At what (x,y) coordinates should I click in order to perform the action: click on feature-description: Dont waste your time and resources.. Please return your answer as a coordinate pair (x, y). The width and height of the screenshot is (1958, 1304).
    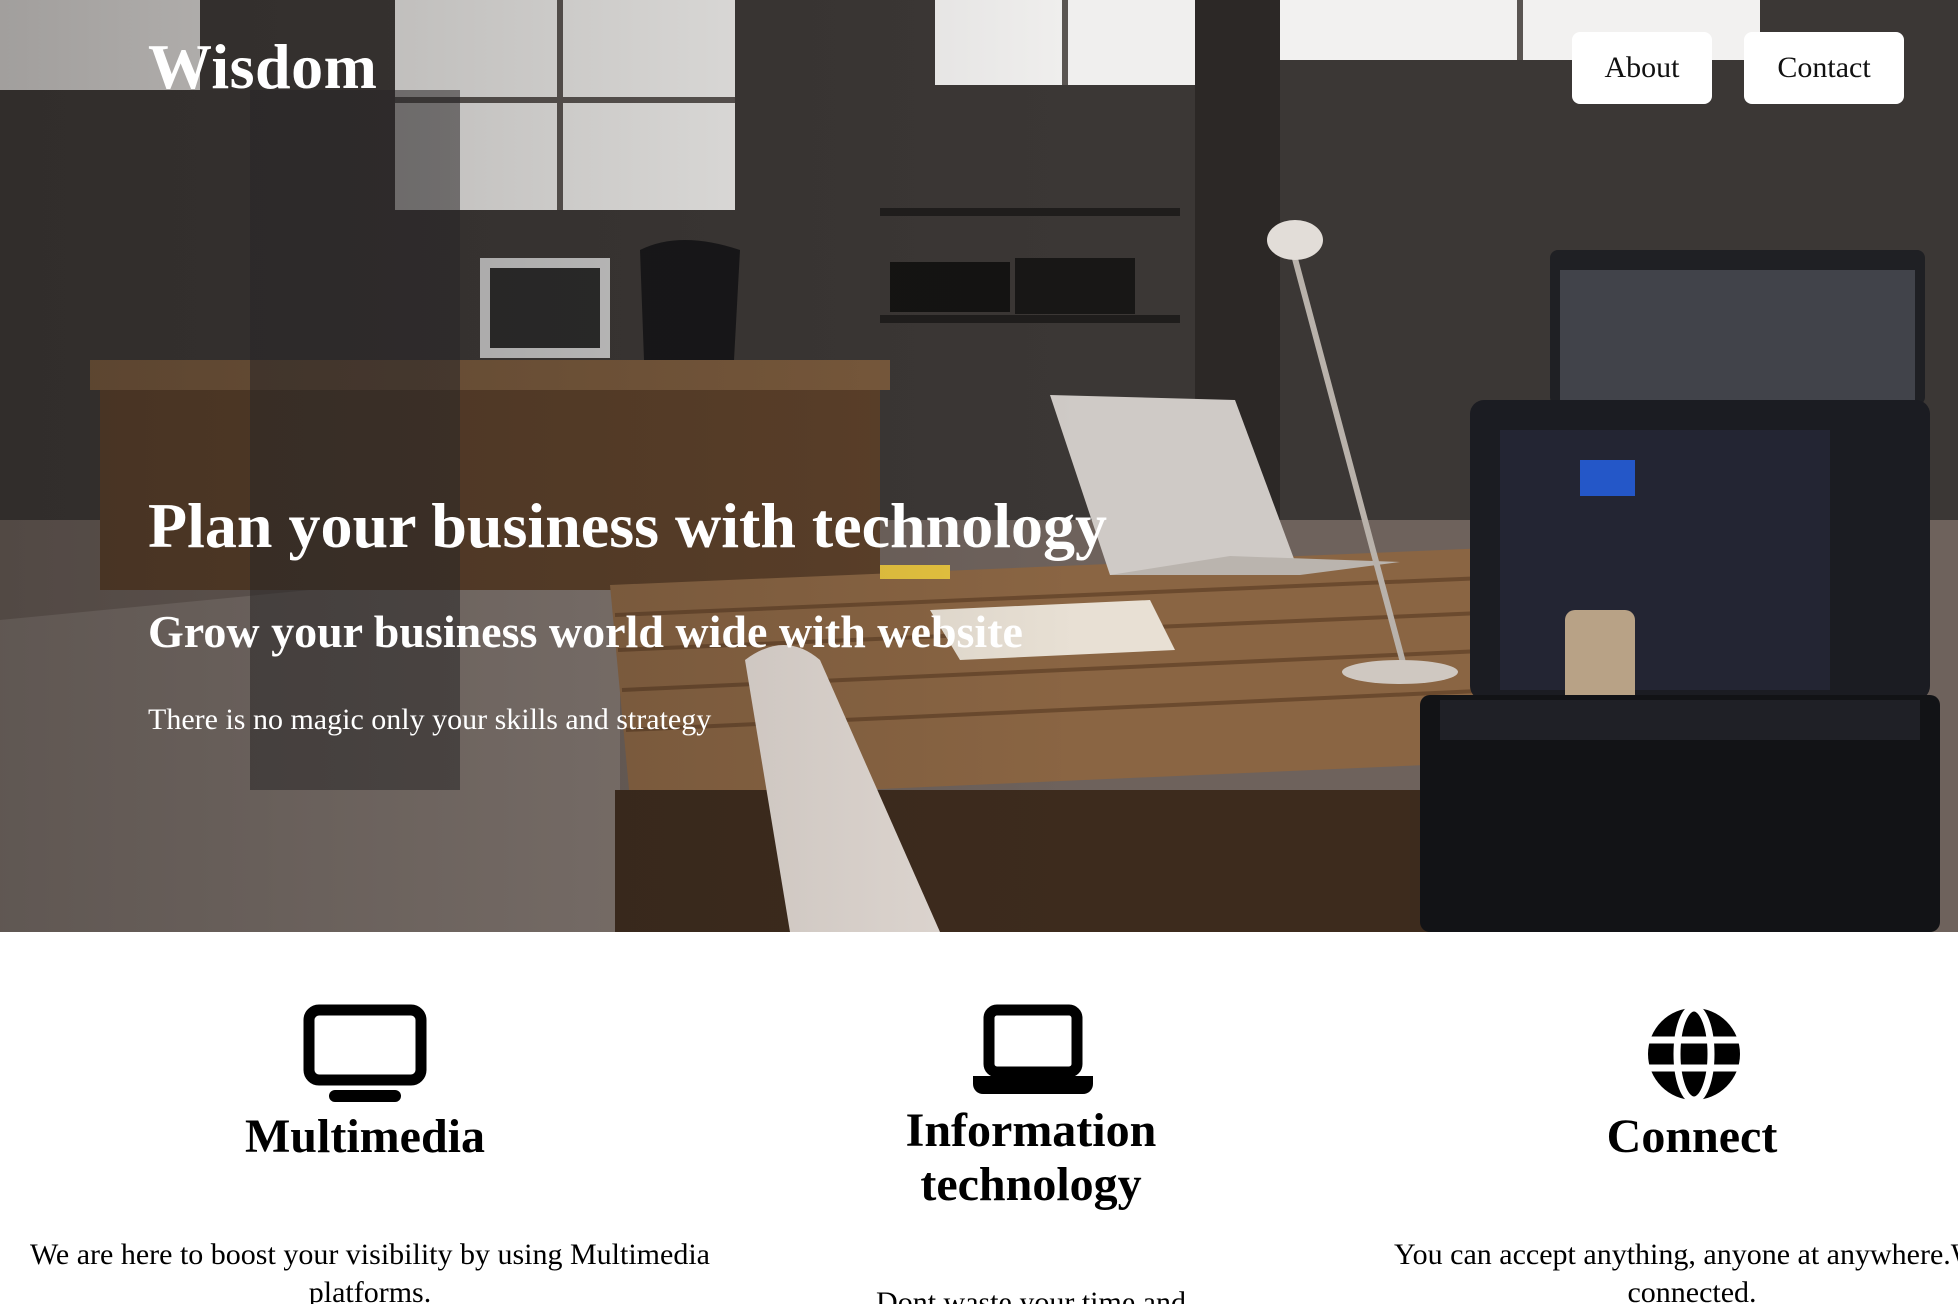
    Looking at the image, I should click on (1031, 1295).